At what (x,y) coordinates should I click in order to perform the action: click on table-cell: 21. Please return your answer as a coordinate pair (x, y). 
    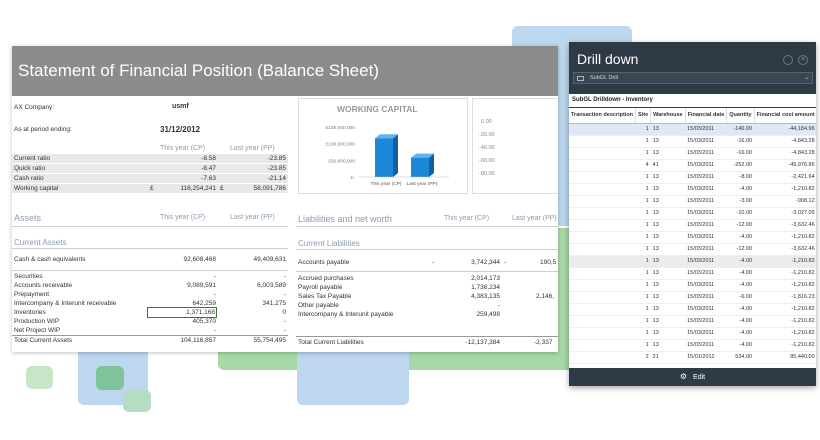
    Looking at the image, I should click on (668, 357).